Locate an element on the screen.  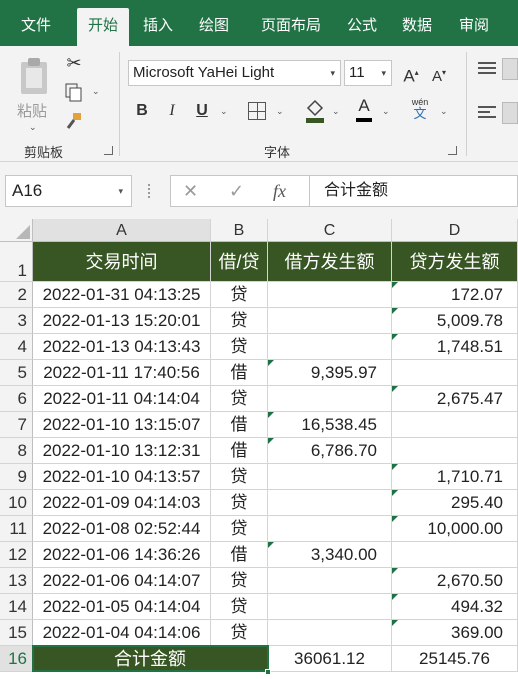
row-header: 6 is located at coordinates (16, 399).